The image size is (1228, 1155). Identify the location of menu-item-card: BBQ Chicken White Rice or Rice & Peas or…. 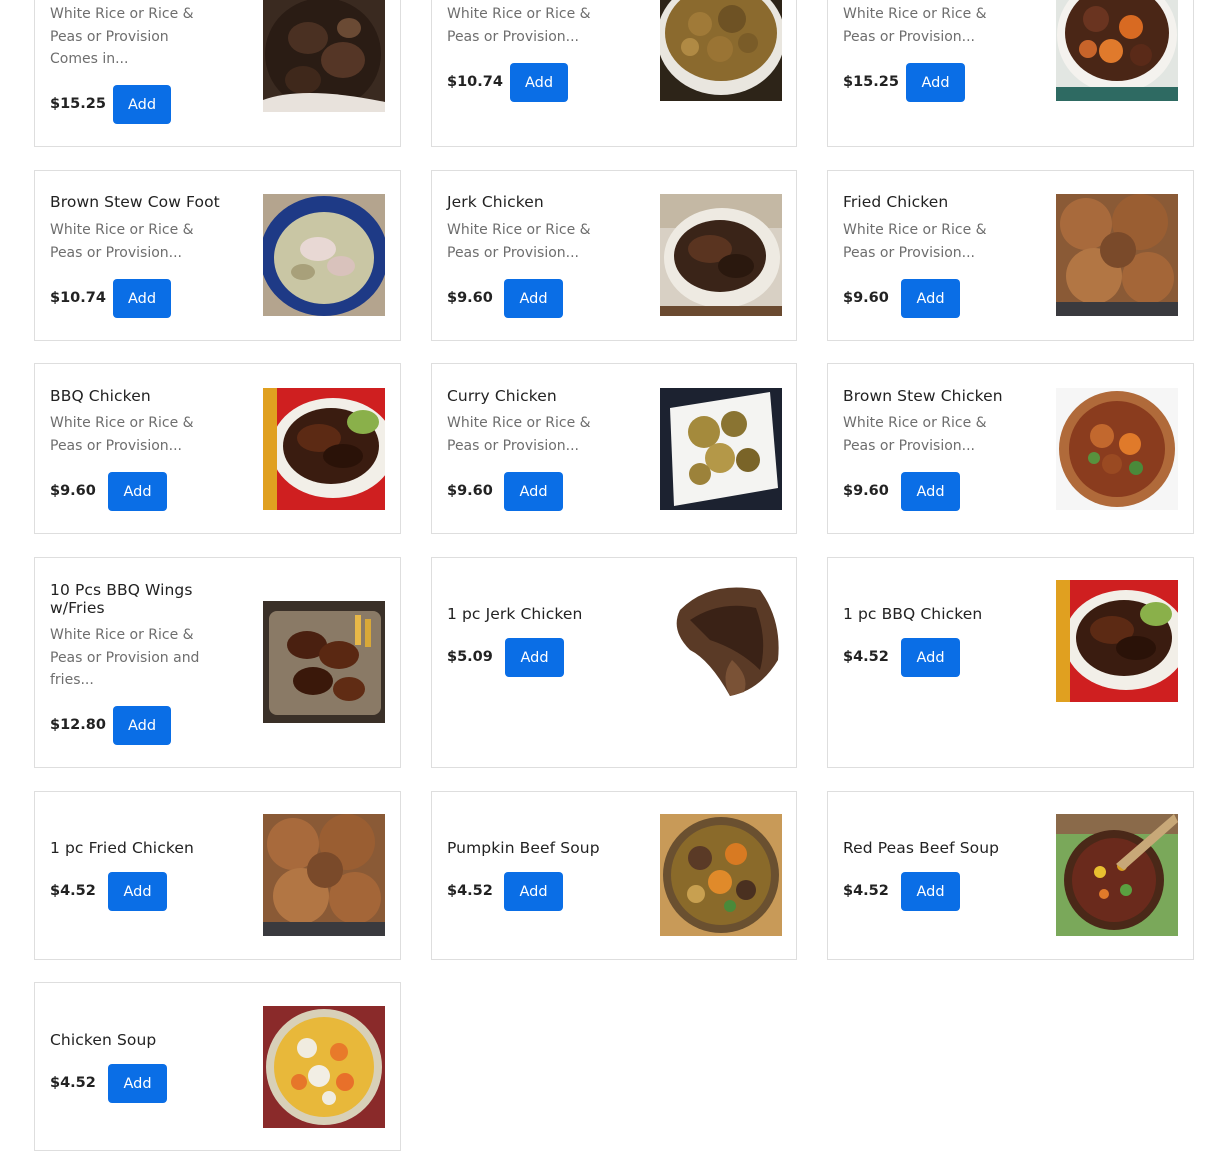
(217, 448).